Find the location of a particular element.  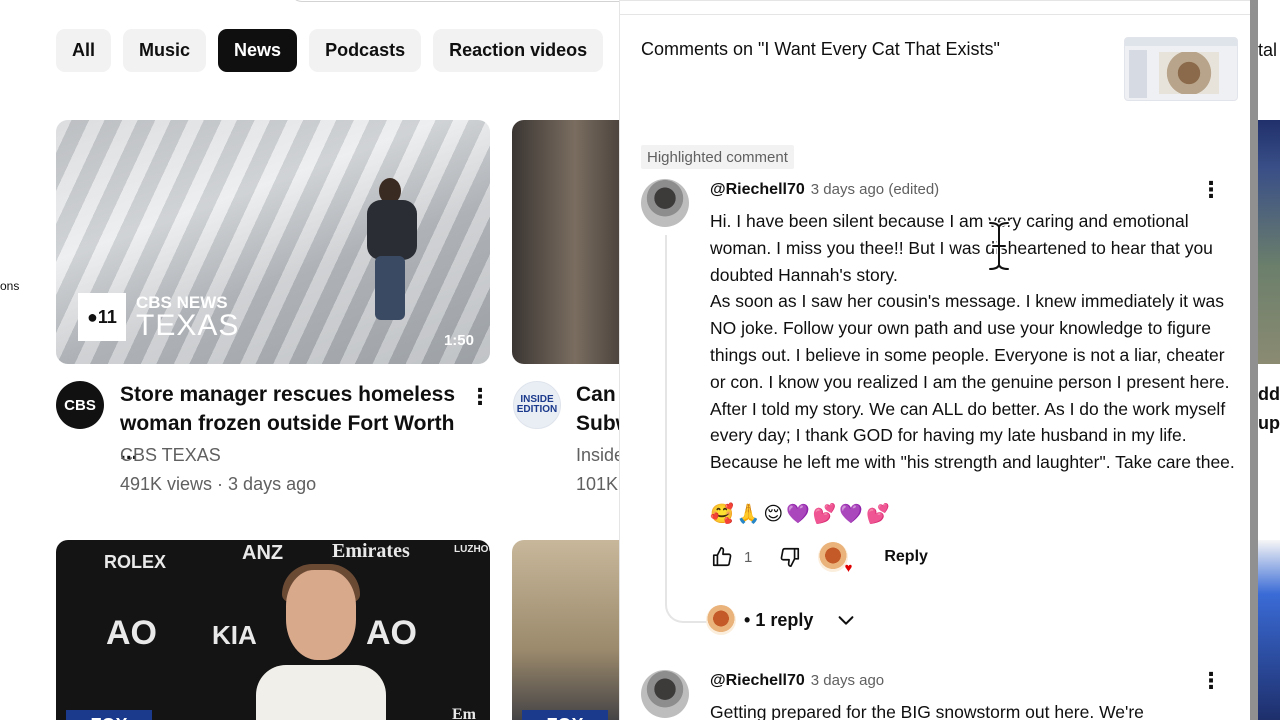

comment-timestamp: 3 days ago (edited) is located at coordinates (875, 189).